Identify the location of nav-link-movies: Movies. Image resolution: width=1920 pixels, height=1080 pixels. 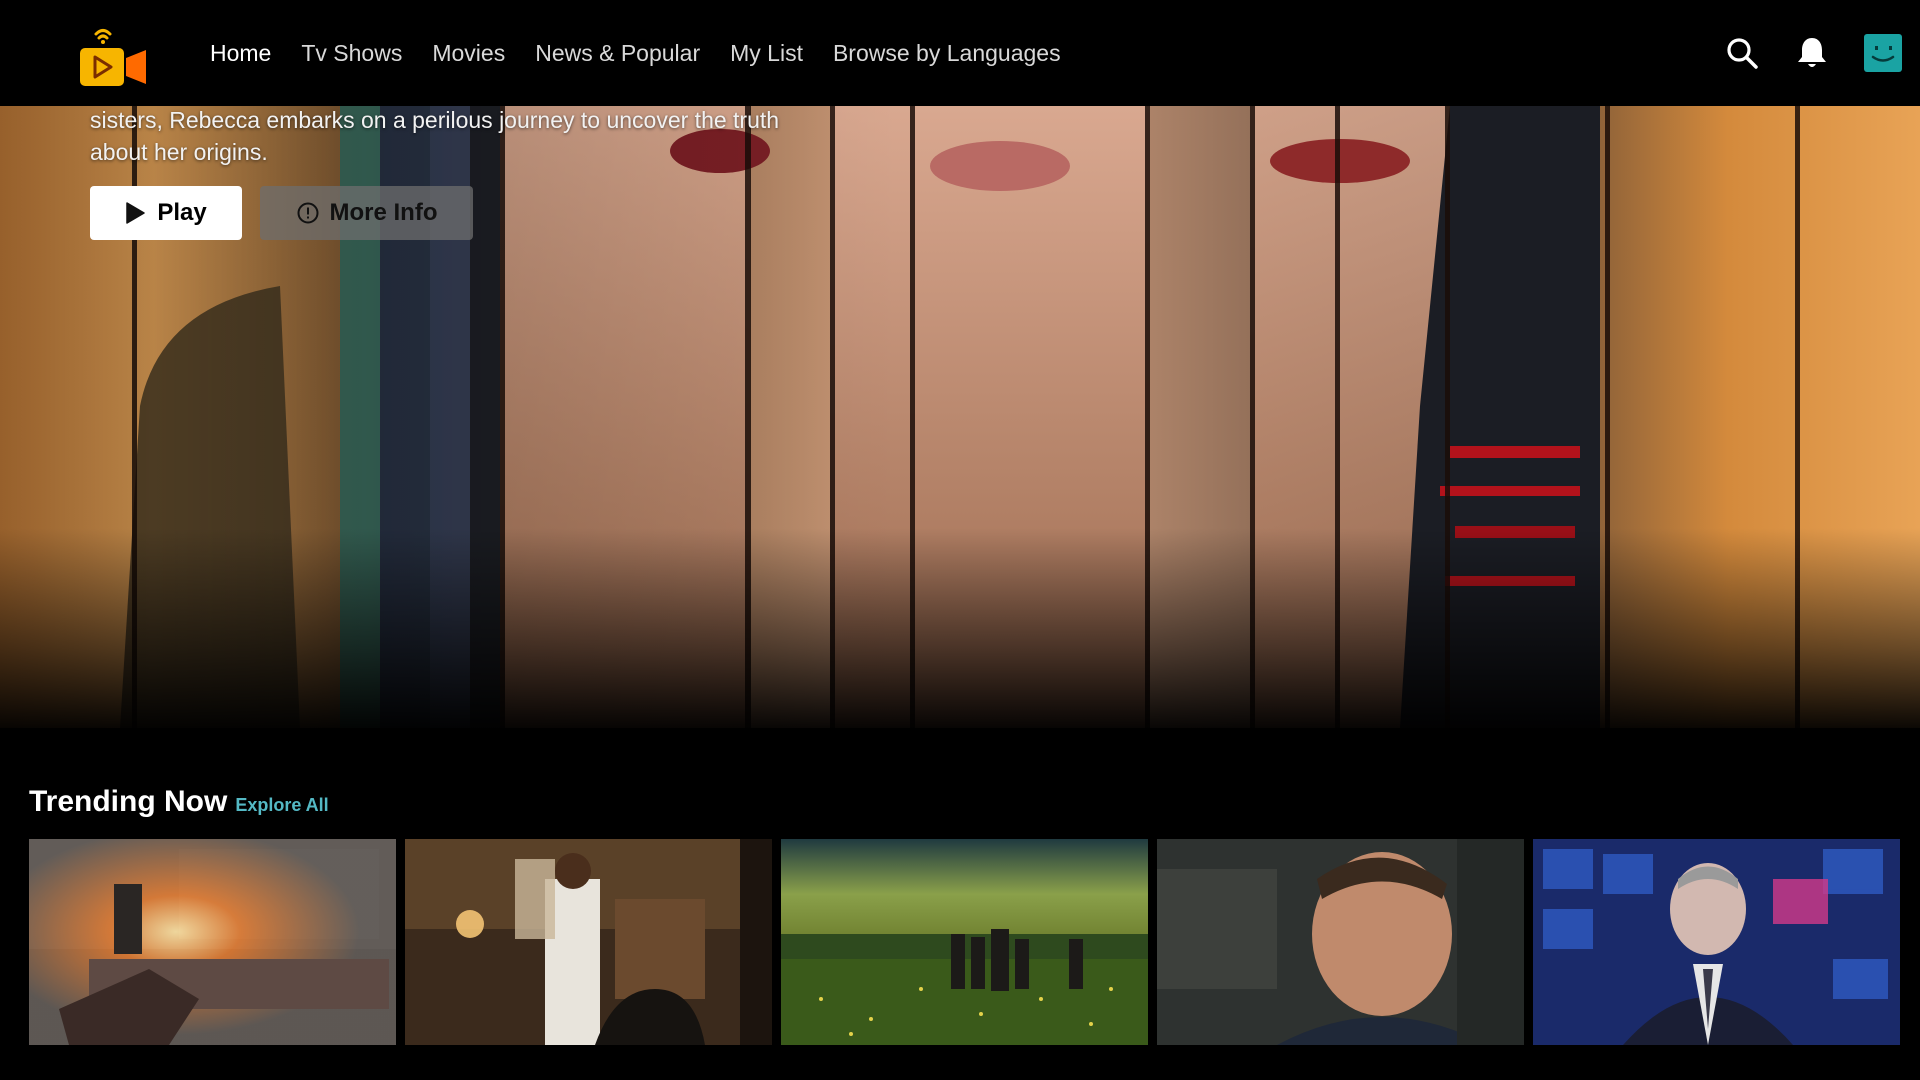
(468, 53).